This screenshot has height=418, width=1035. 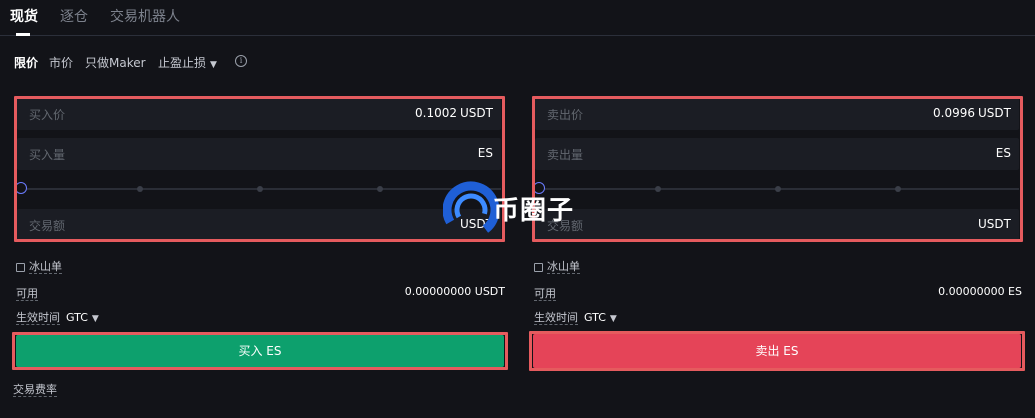 What do you see at coordinates (534, 211) in the screenshot?
I see `watermark-text: 币圈子` at bounding box center [534, 211].